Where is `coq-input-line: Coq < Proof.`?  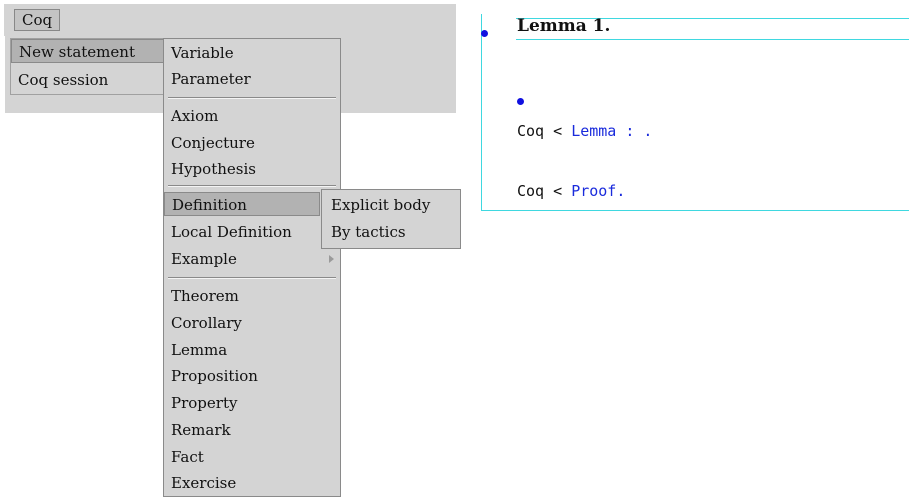
coq-input-line: Coq < Proof. is located at coordinates (571, 191).